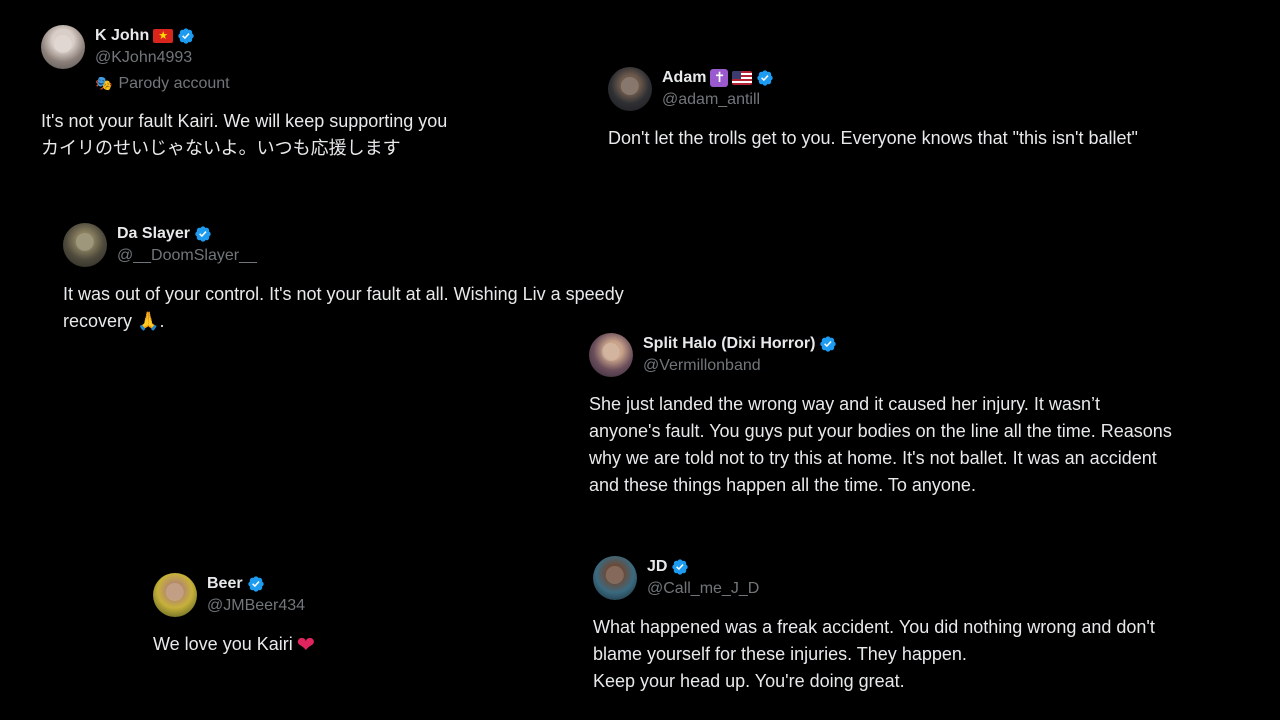 The width and height of the screenshot is (1280, 720). Describe the element at coordinates (719, 78) in the screenshot. I see `cross-icon: ✝` at that location.